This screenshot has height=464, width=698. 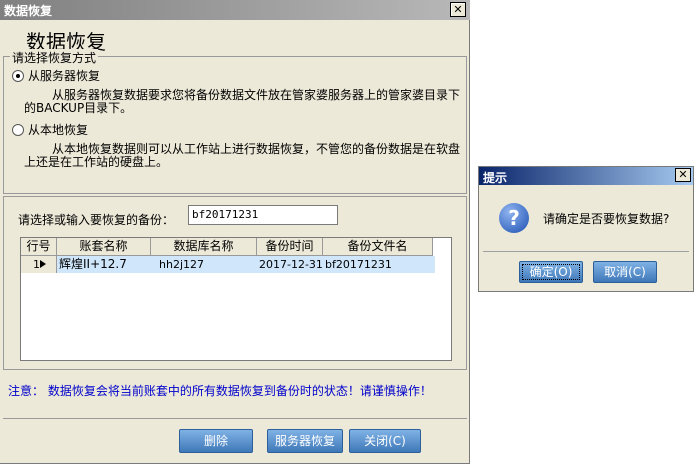 I want to click on question-icon: ?, so click(x=514, y=218).